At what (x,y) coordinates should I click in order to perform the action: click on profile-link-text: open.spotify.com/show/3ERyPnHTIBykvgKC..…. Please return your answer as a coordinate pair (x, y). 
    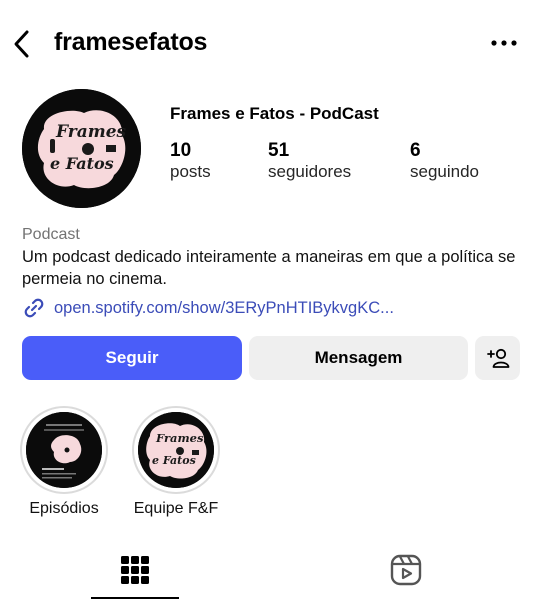
    Looking at the image, I should click on (224, 307).